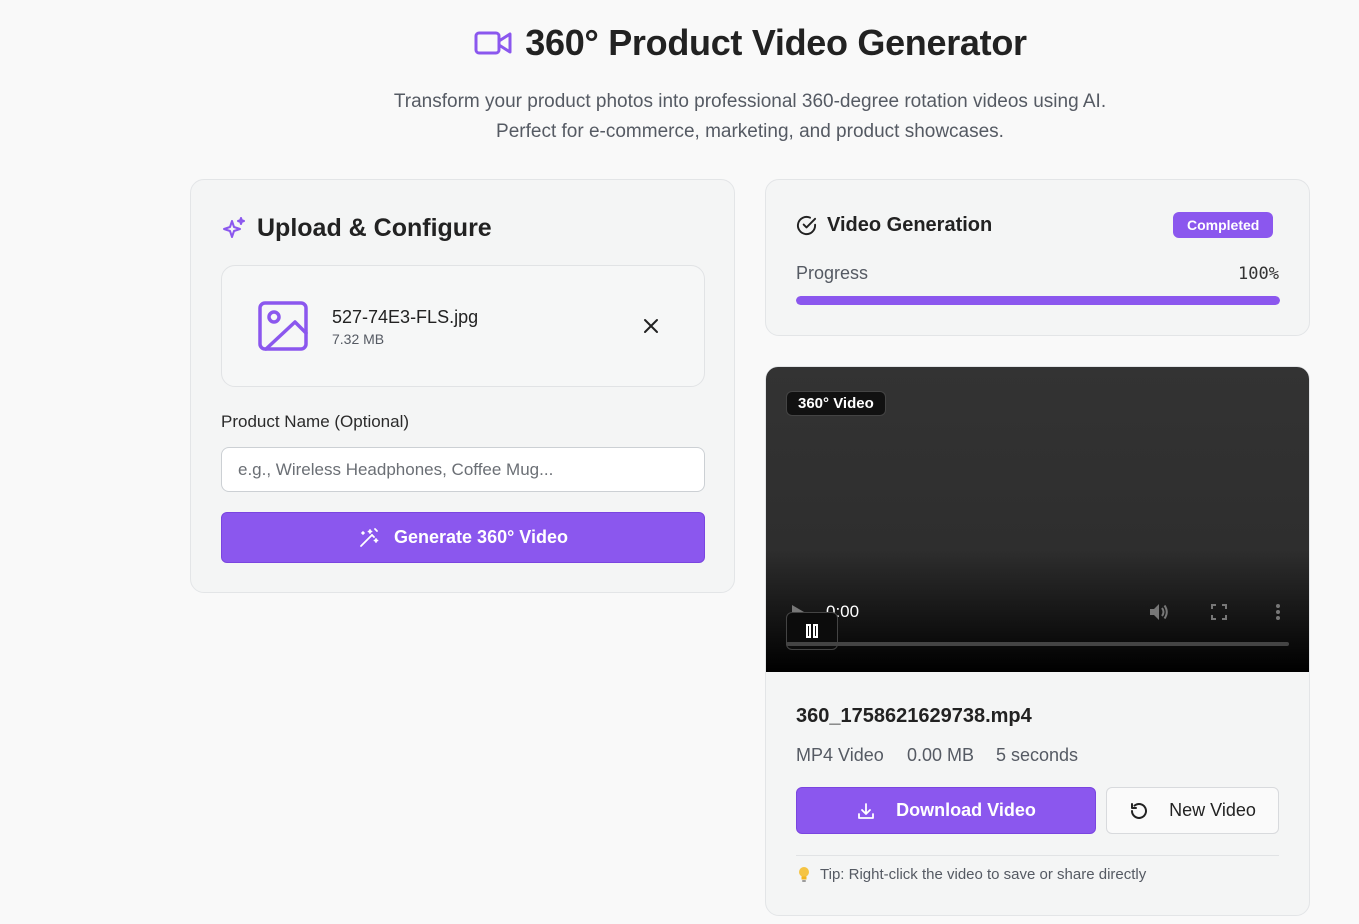  I want to click on fullscreen-icon, so click(1219, 614).